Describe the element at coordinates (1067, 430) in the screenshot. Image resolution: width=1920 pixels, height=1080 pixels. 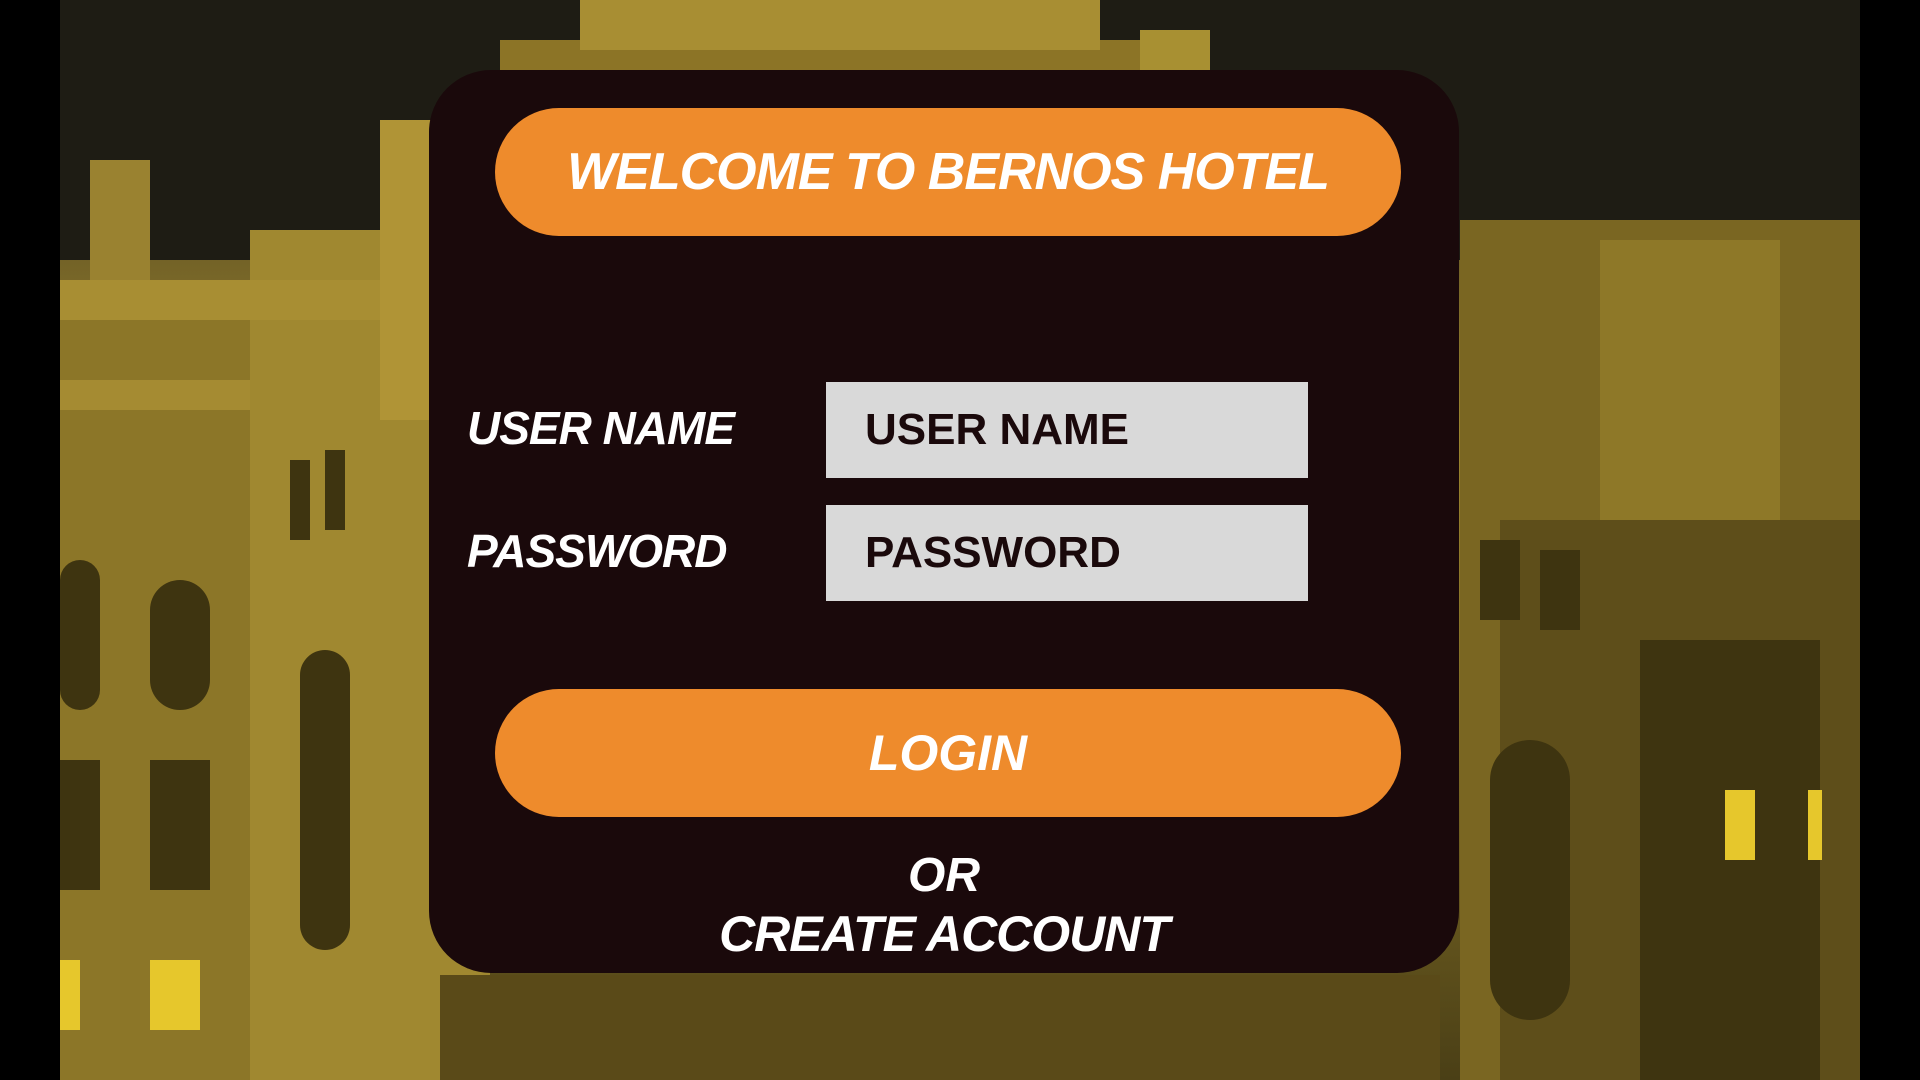
I see `username-input` at that location.